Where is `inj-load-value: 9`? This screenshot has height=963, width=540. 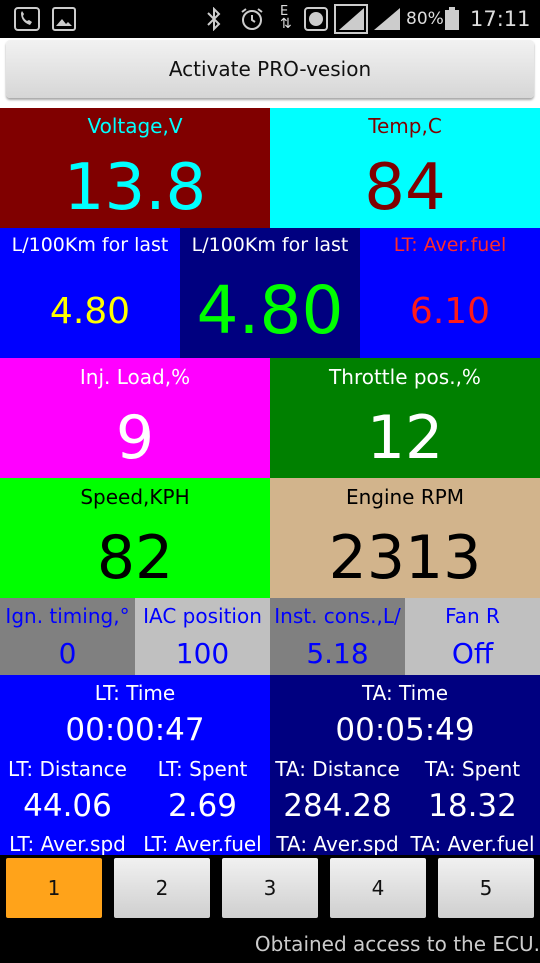
inj-load-value: 9 is located at coordinates (135, 438).